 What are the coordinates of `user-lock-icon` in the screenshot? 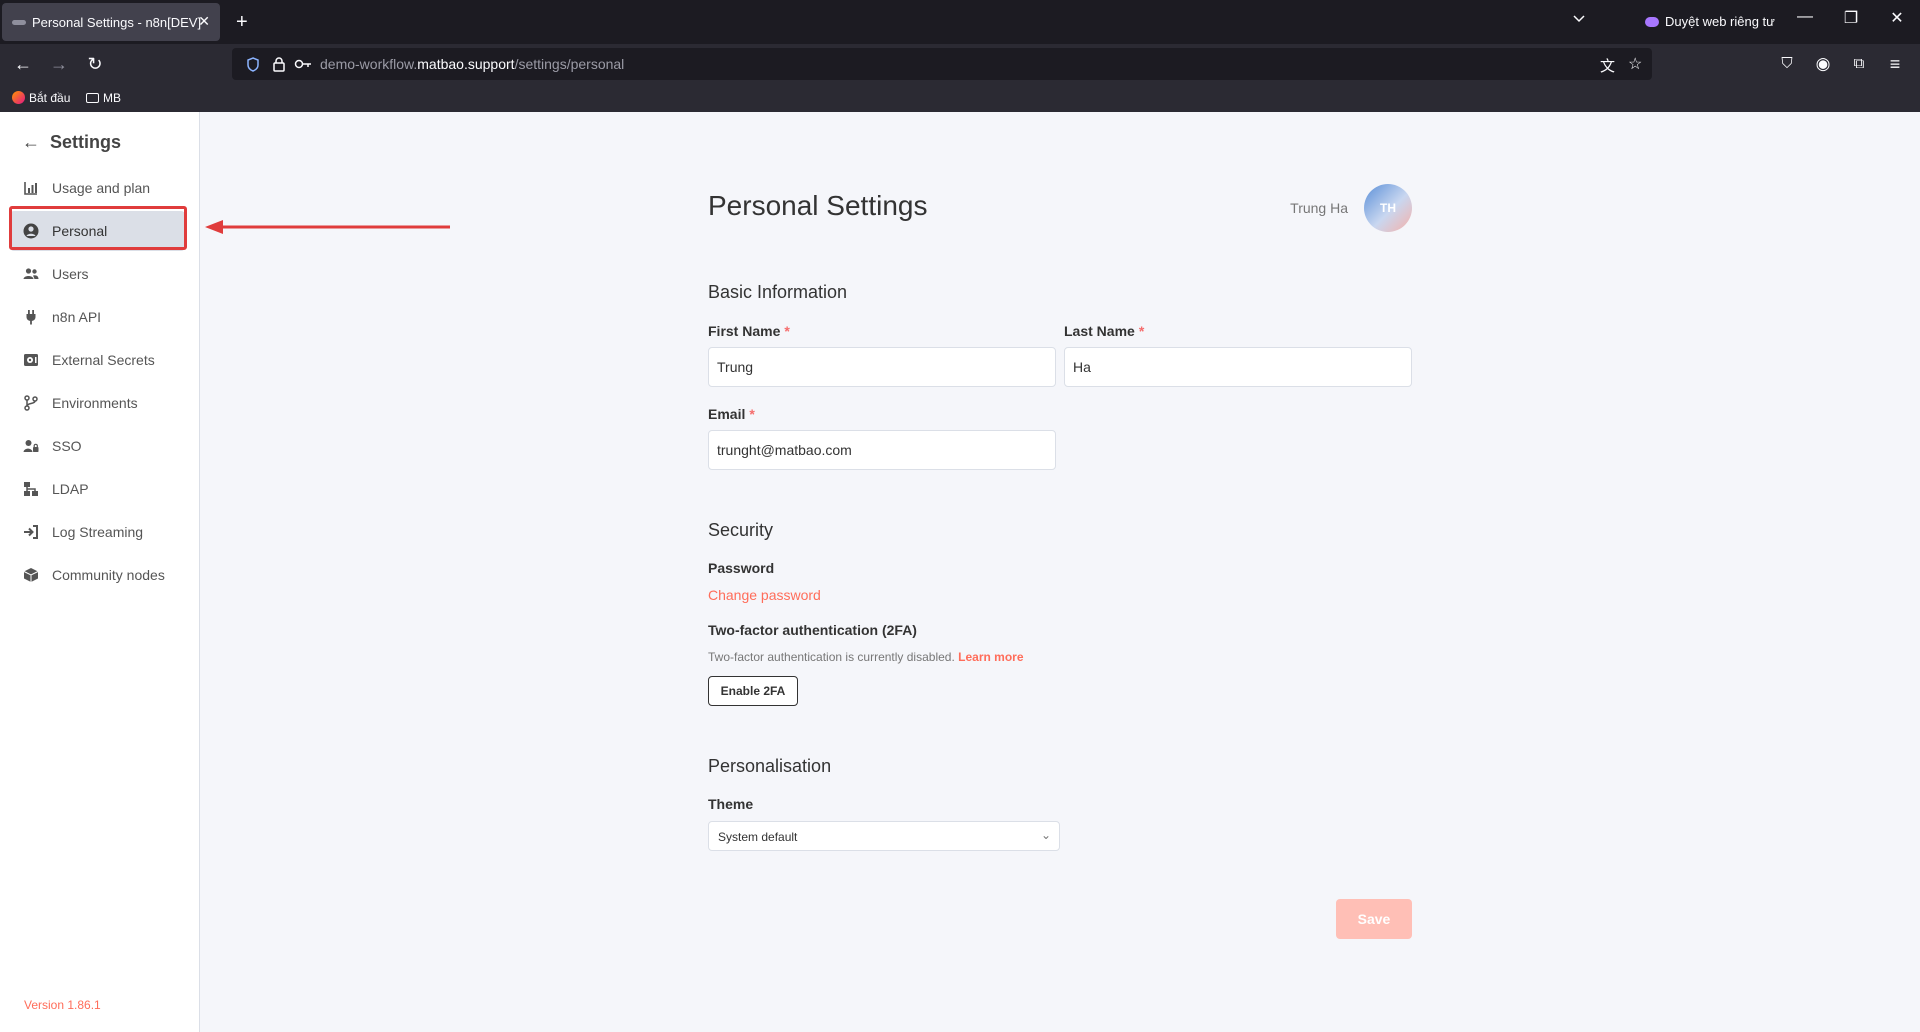 It's located at (31, 446).